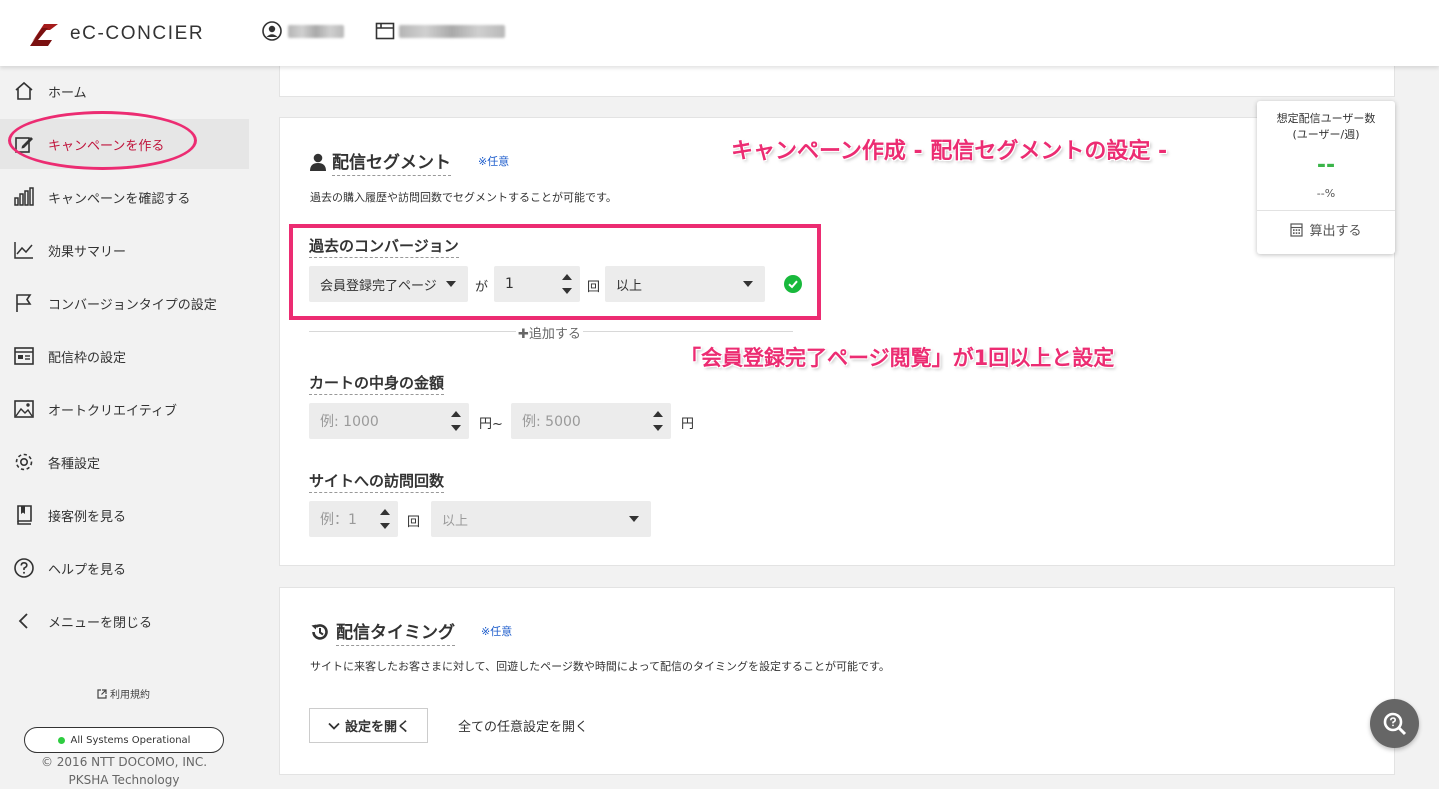  Describe the element at coordinates (87, 570) in the screenshot. I see `sidebar-item-label: ヘルプを見る` at that location.